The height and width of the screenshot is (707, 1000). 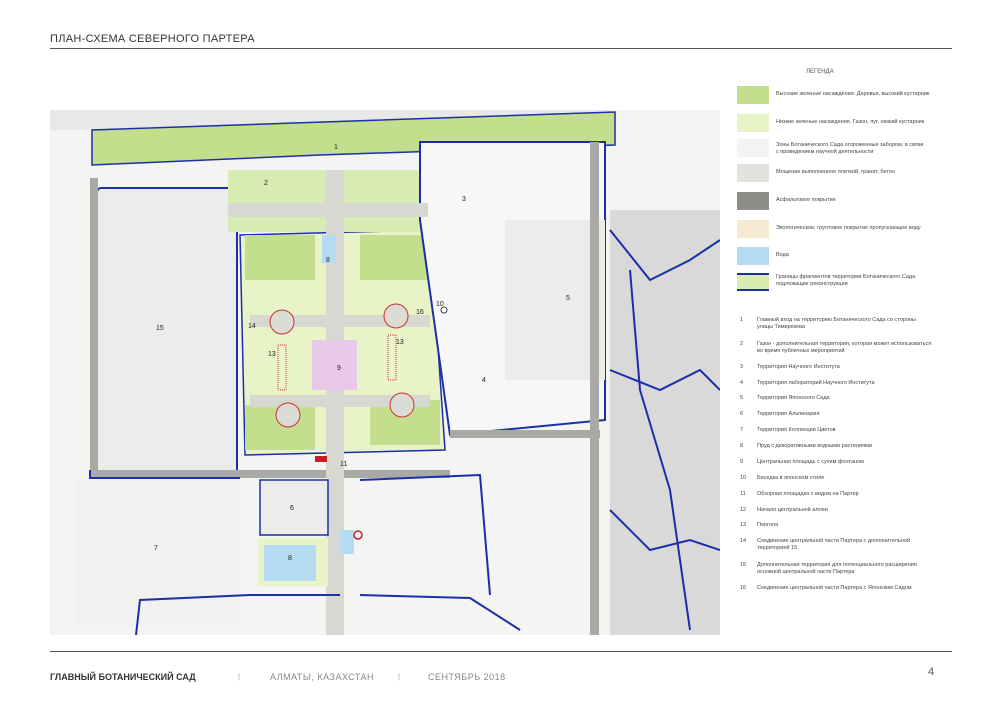 What do you see at coordinates (290, 558) in the screenshot?
I see `map-label-8b: 8` at bounding box center [290, 558].